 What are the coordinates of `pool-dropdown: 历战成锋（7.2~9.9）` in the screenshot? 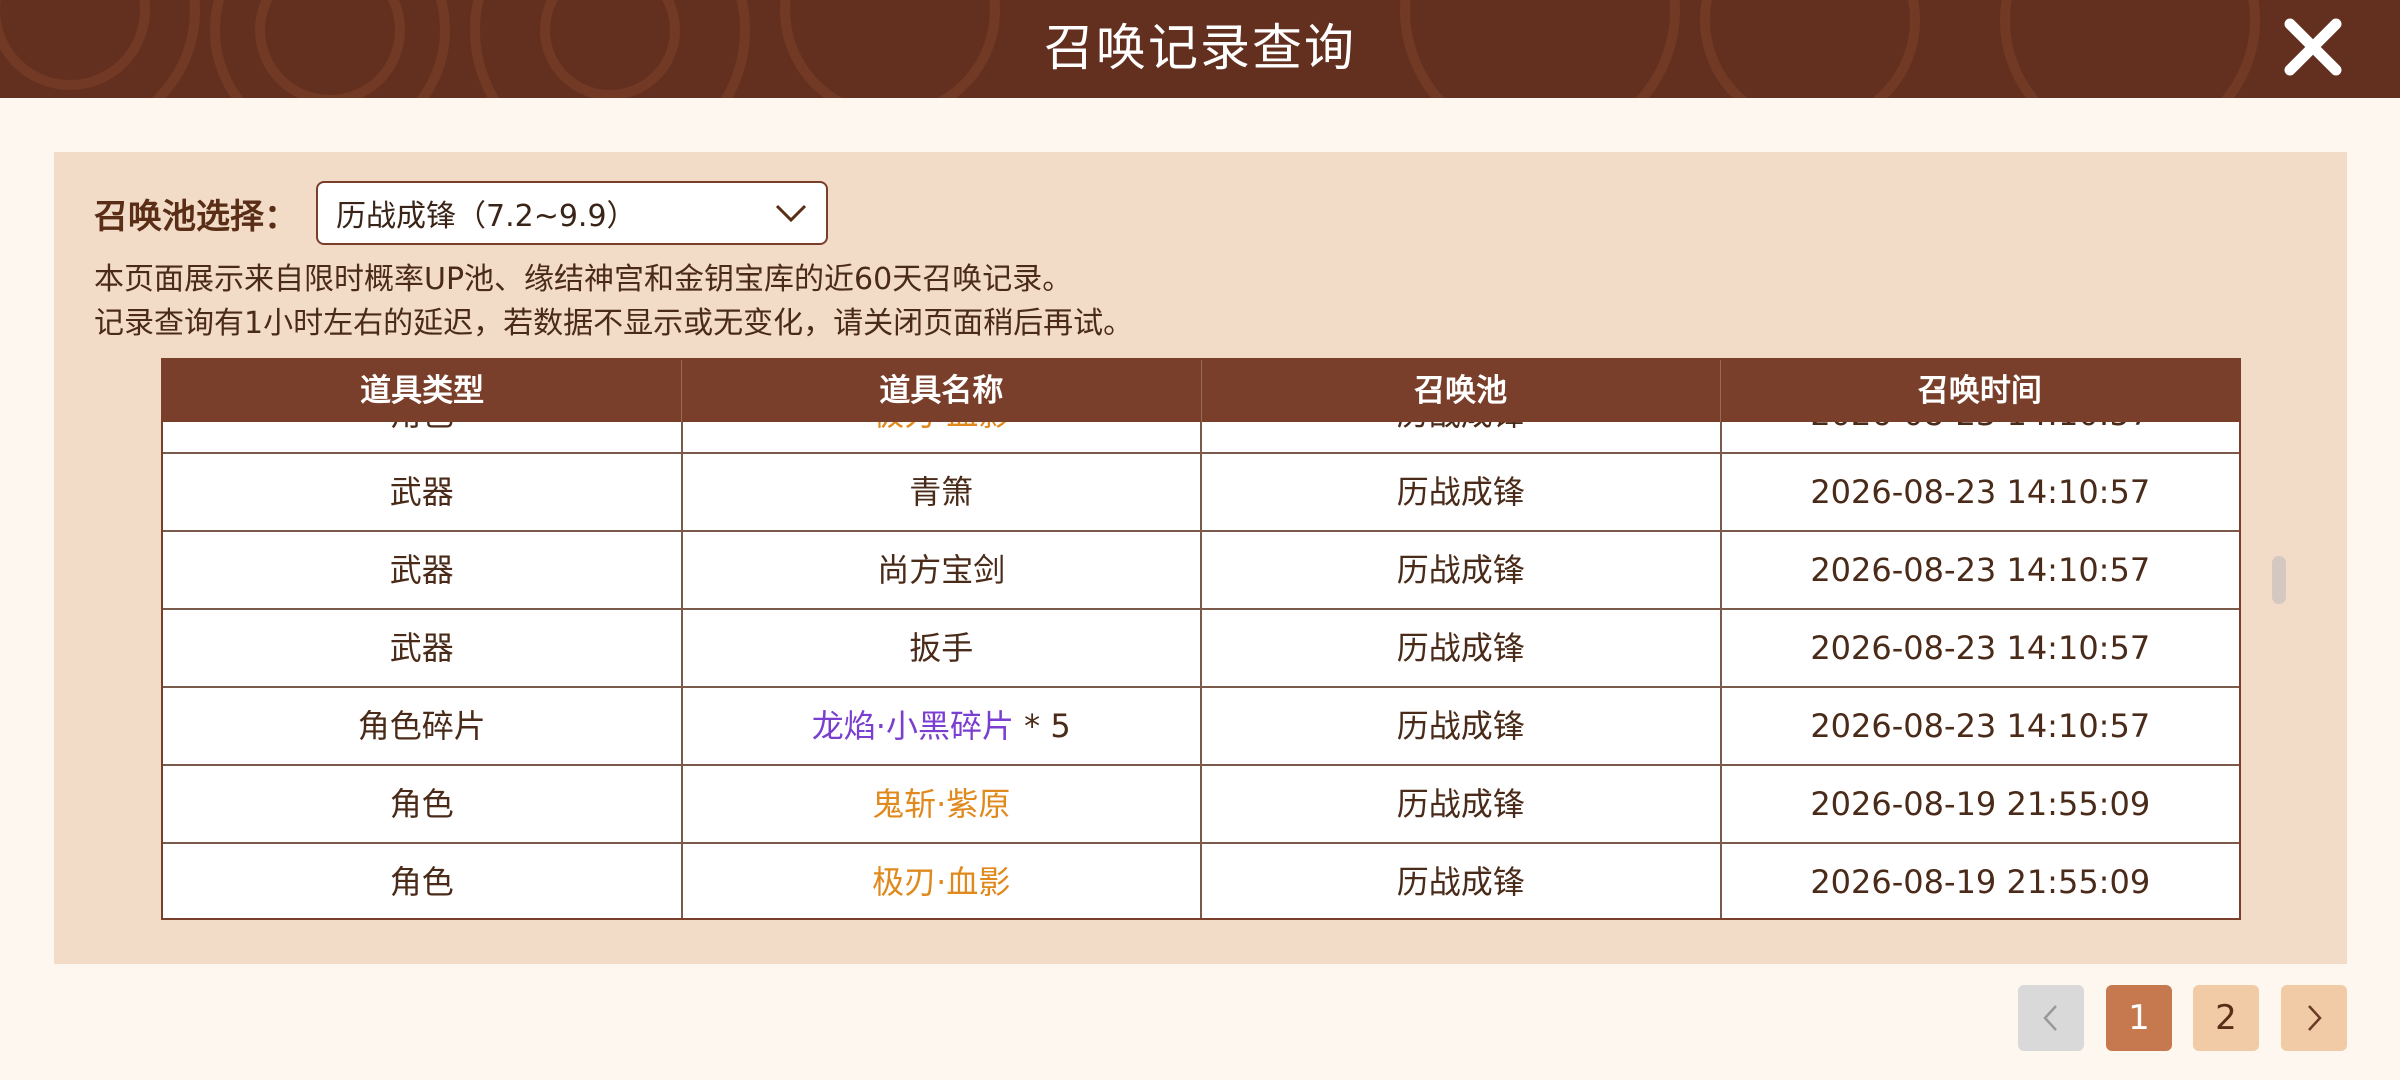 It's located at (572, 213).